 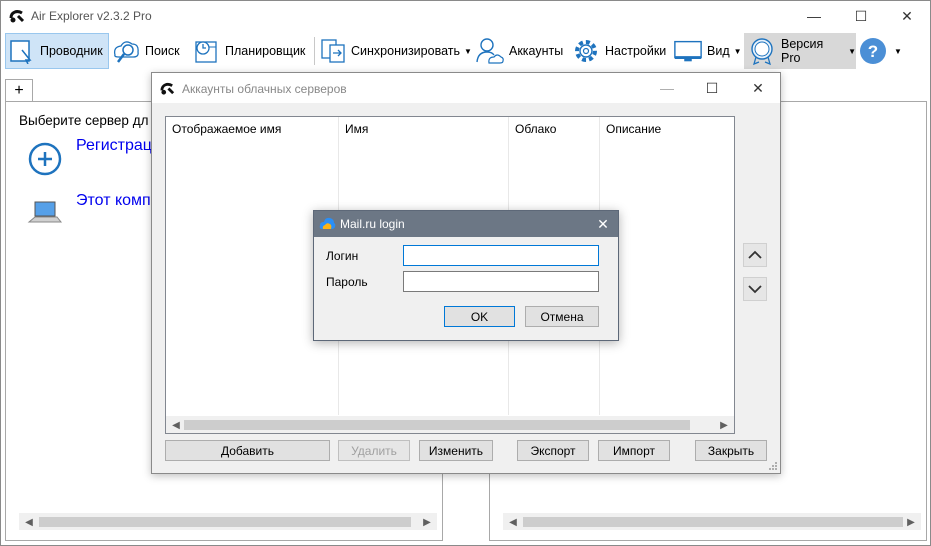 I want to click on help-dropdown-icon: ▼, so click(x=898, y=51).